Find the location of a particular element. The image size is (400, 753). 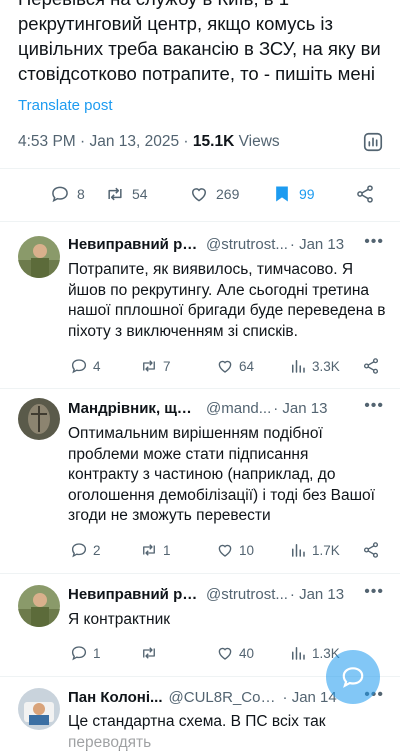

reply-line: Оптимальним вирішенням подібної is located at coordinates (227, 434).